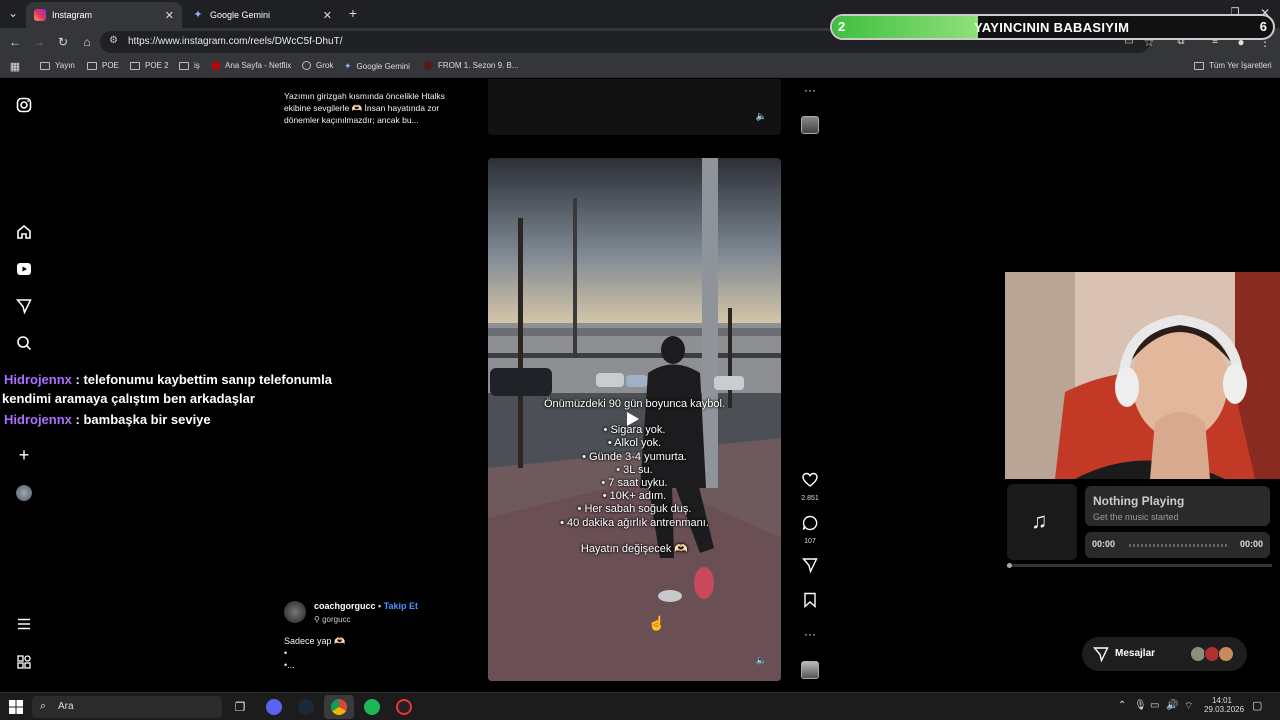  I want to click on like-action: 2.851, so click(810, 487).